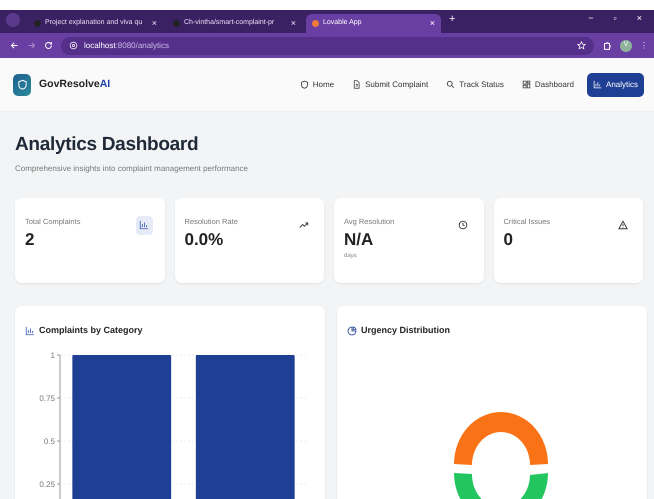 The width and height of the screenshot is (654, 499). Describe the element at coordinates (463, 225) in the screenshot. I see `clock-icon` at that location.